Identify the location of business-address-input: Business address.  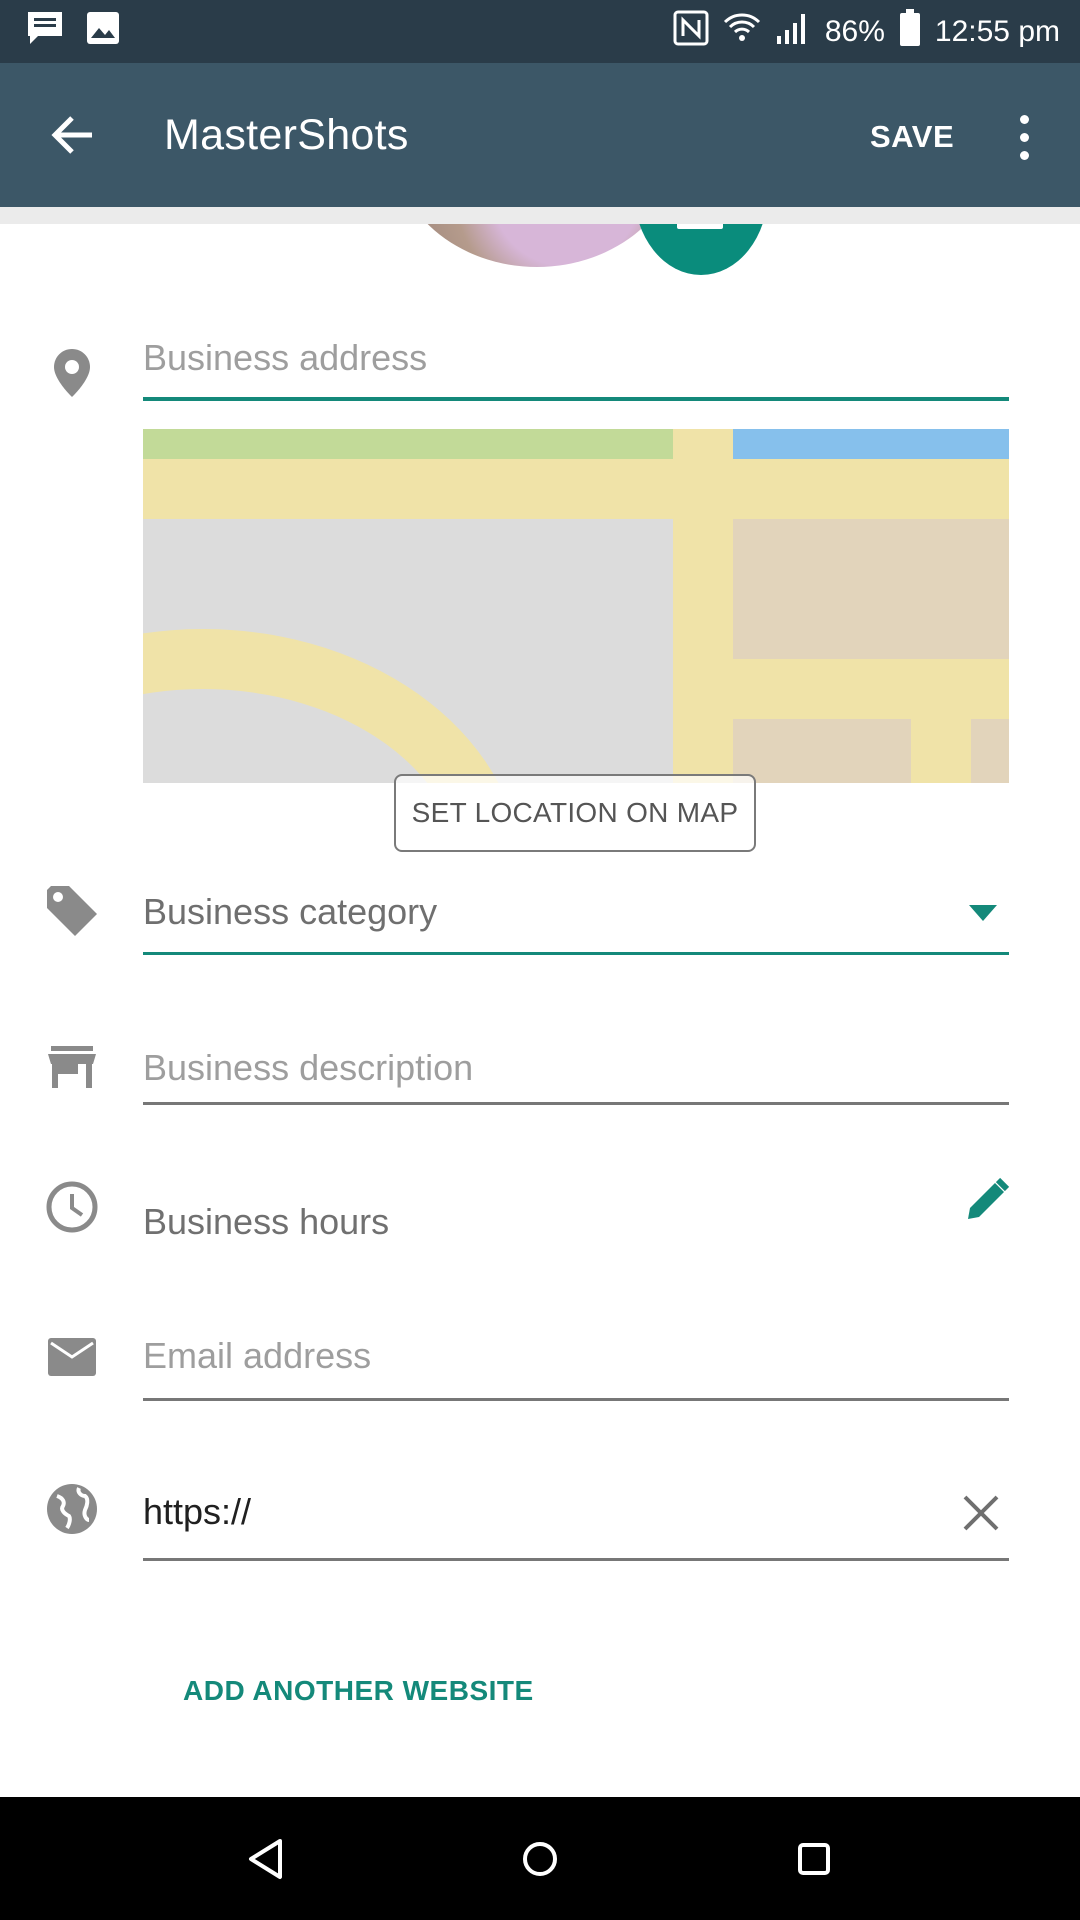
(576, 369).